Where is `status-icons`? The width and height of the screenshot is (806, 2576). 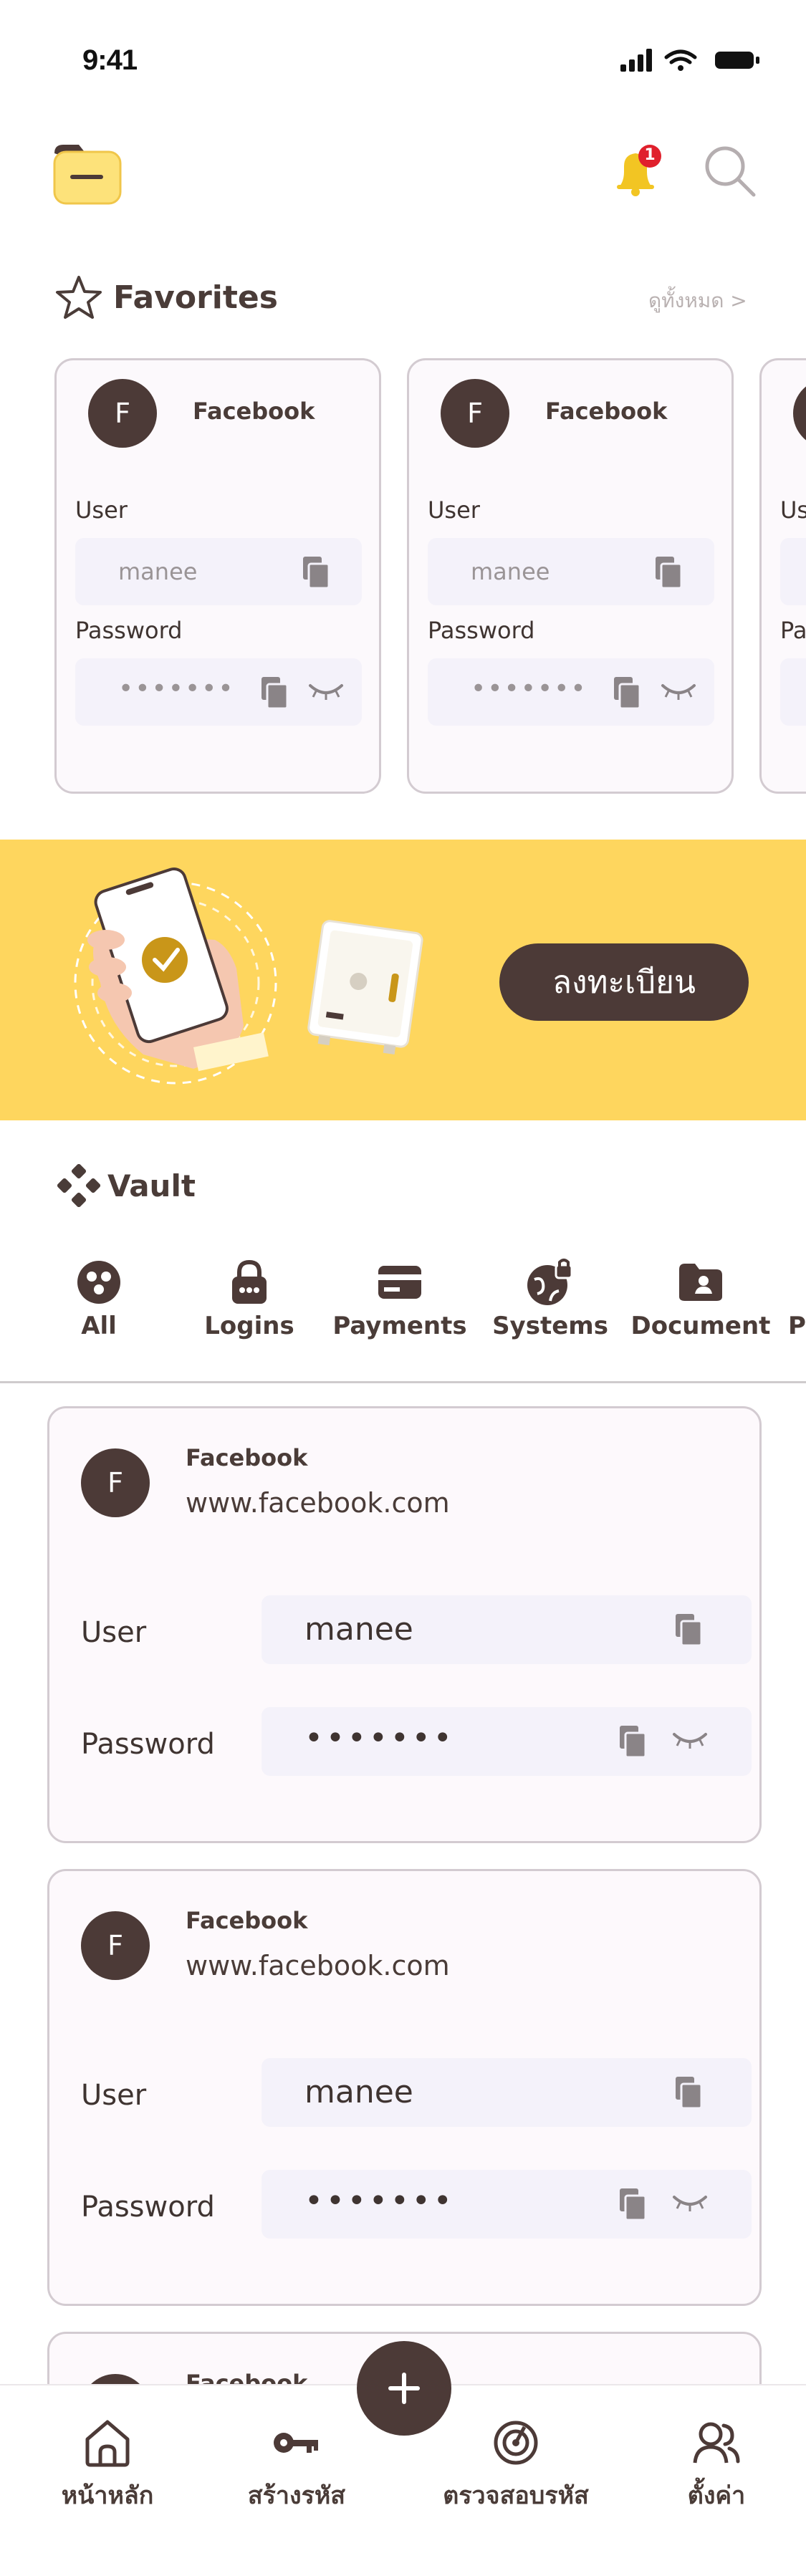
status-icons is located at coordinates (689, 61).